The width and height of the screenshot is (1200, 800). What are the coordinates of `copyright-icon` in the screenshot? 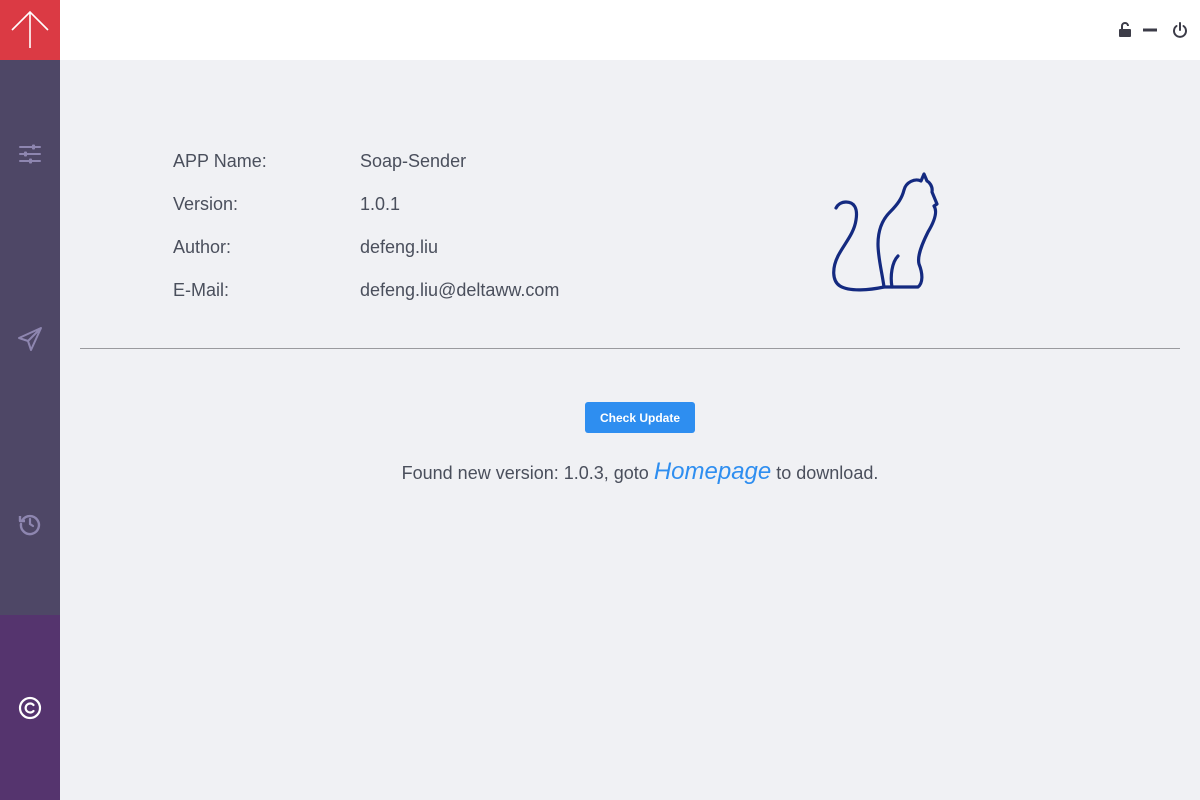 It's located at (30, 707).